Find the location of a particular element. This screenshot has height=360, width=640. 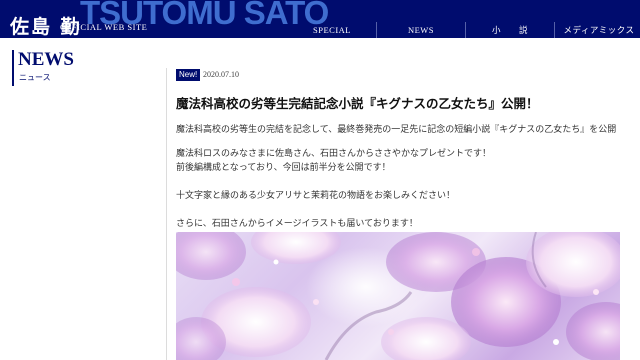

nav-special: SPECIAL is located at coordinates (332, 30).